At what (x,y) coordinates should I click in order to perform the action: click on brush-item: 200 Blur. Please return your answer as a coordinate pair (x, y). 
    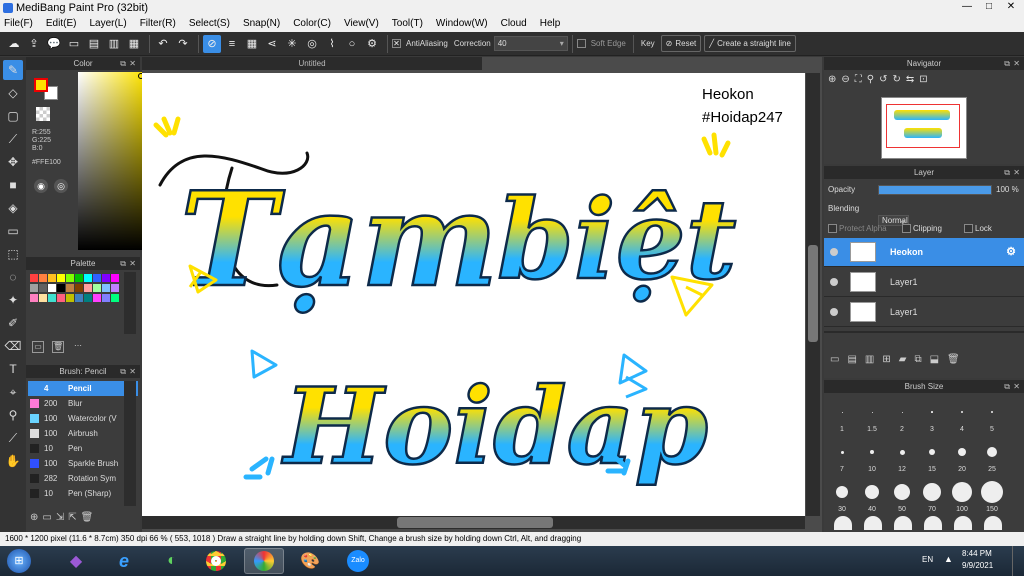
    Looking at the image, I should click on (83, 403).